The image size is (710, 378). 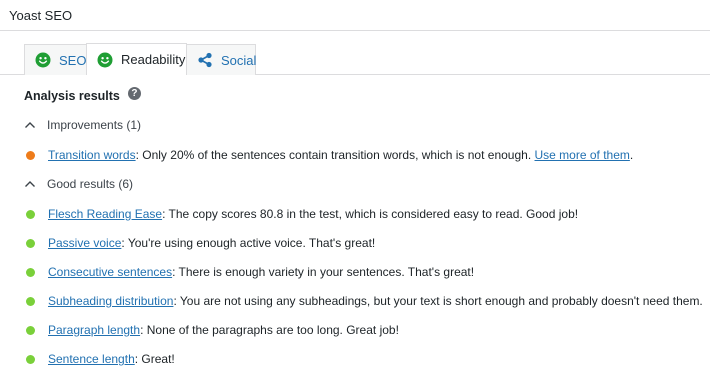 I want to click on metabox-title: Yoast SEO, so click(x=41, y=15).